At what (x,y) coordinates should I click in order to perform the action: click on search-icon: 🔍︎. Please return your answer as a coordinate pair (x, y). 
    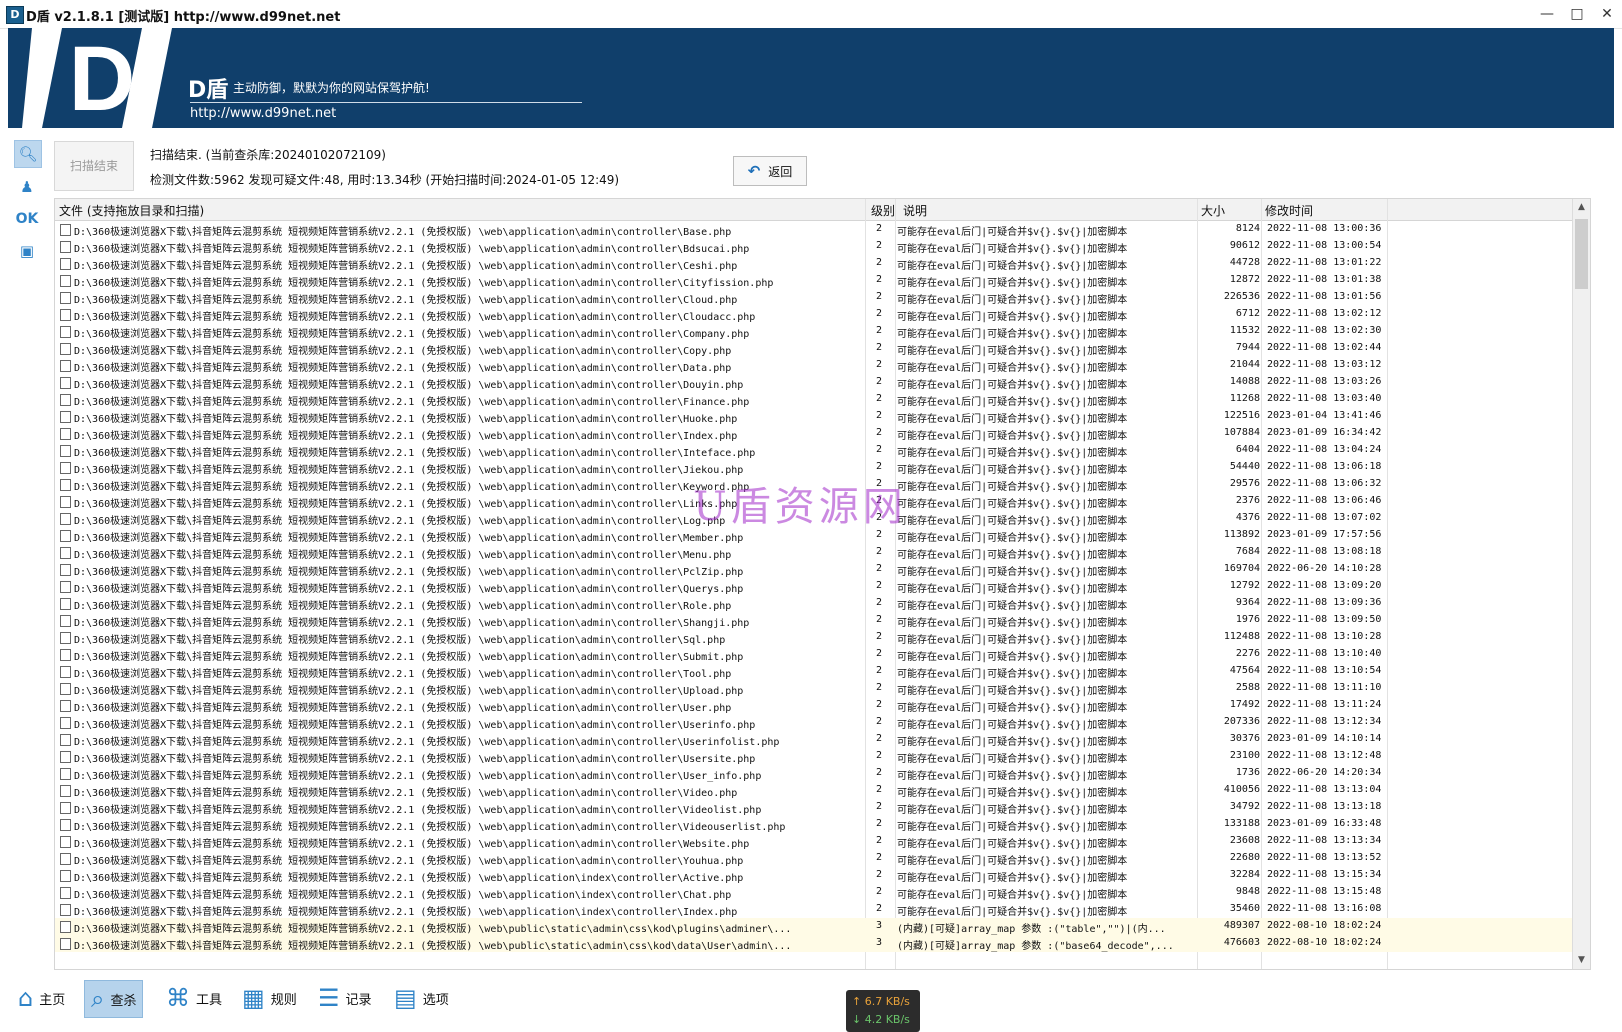
    Looking at the image, I should click on (28, 154).